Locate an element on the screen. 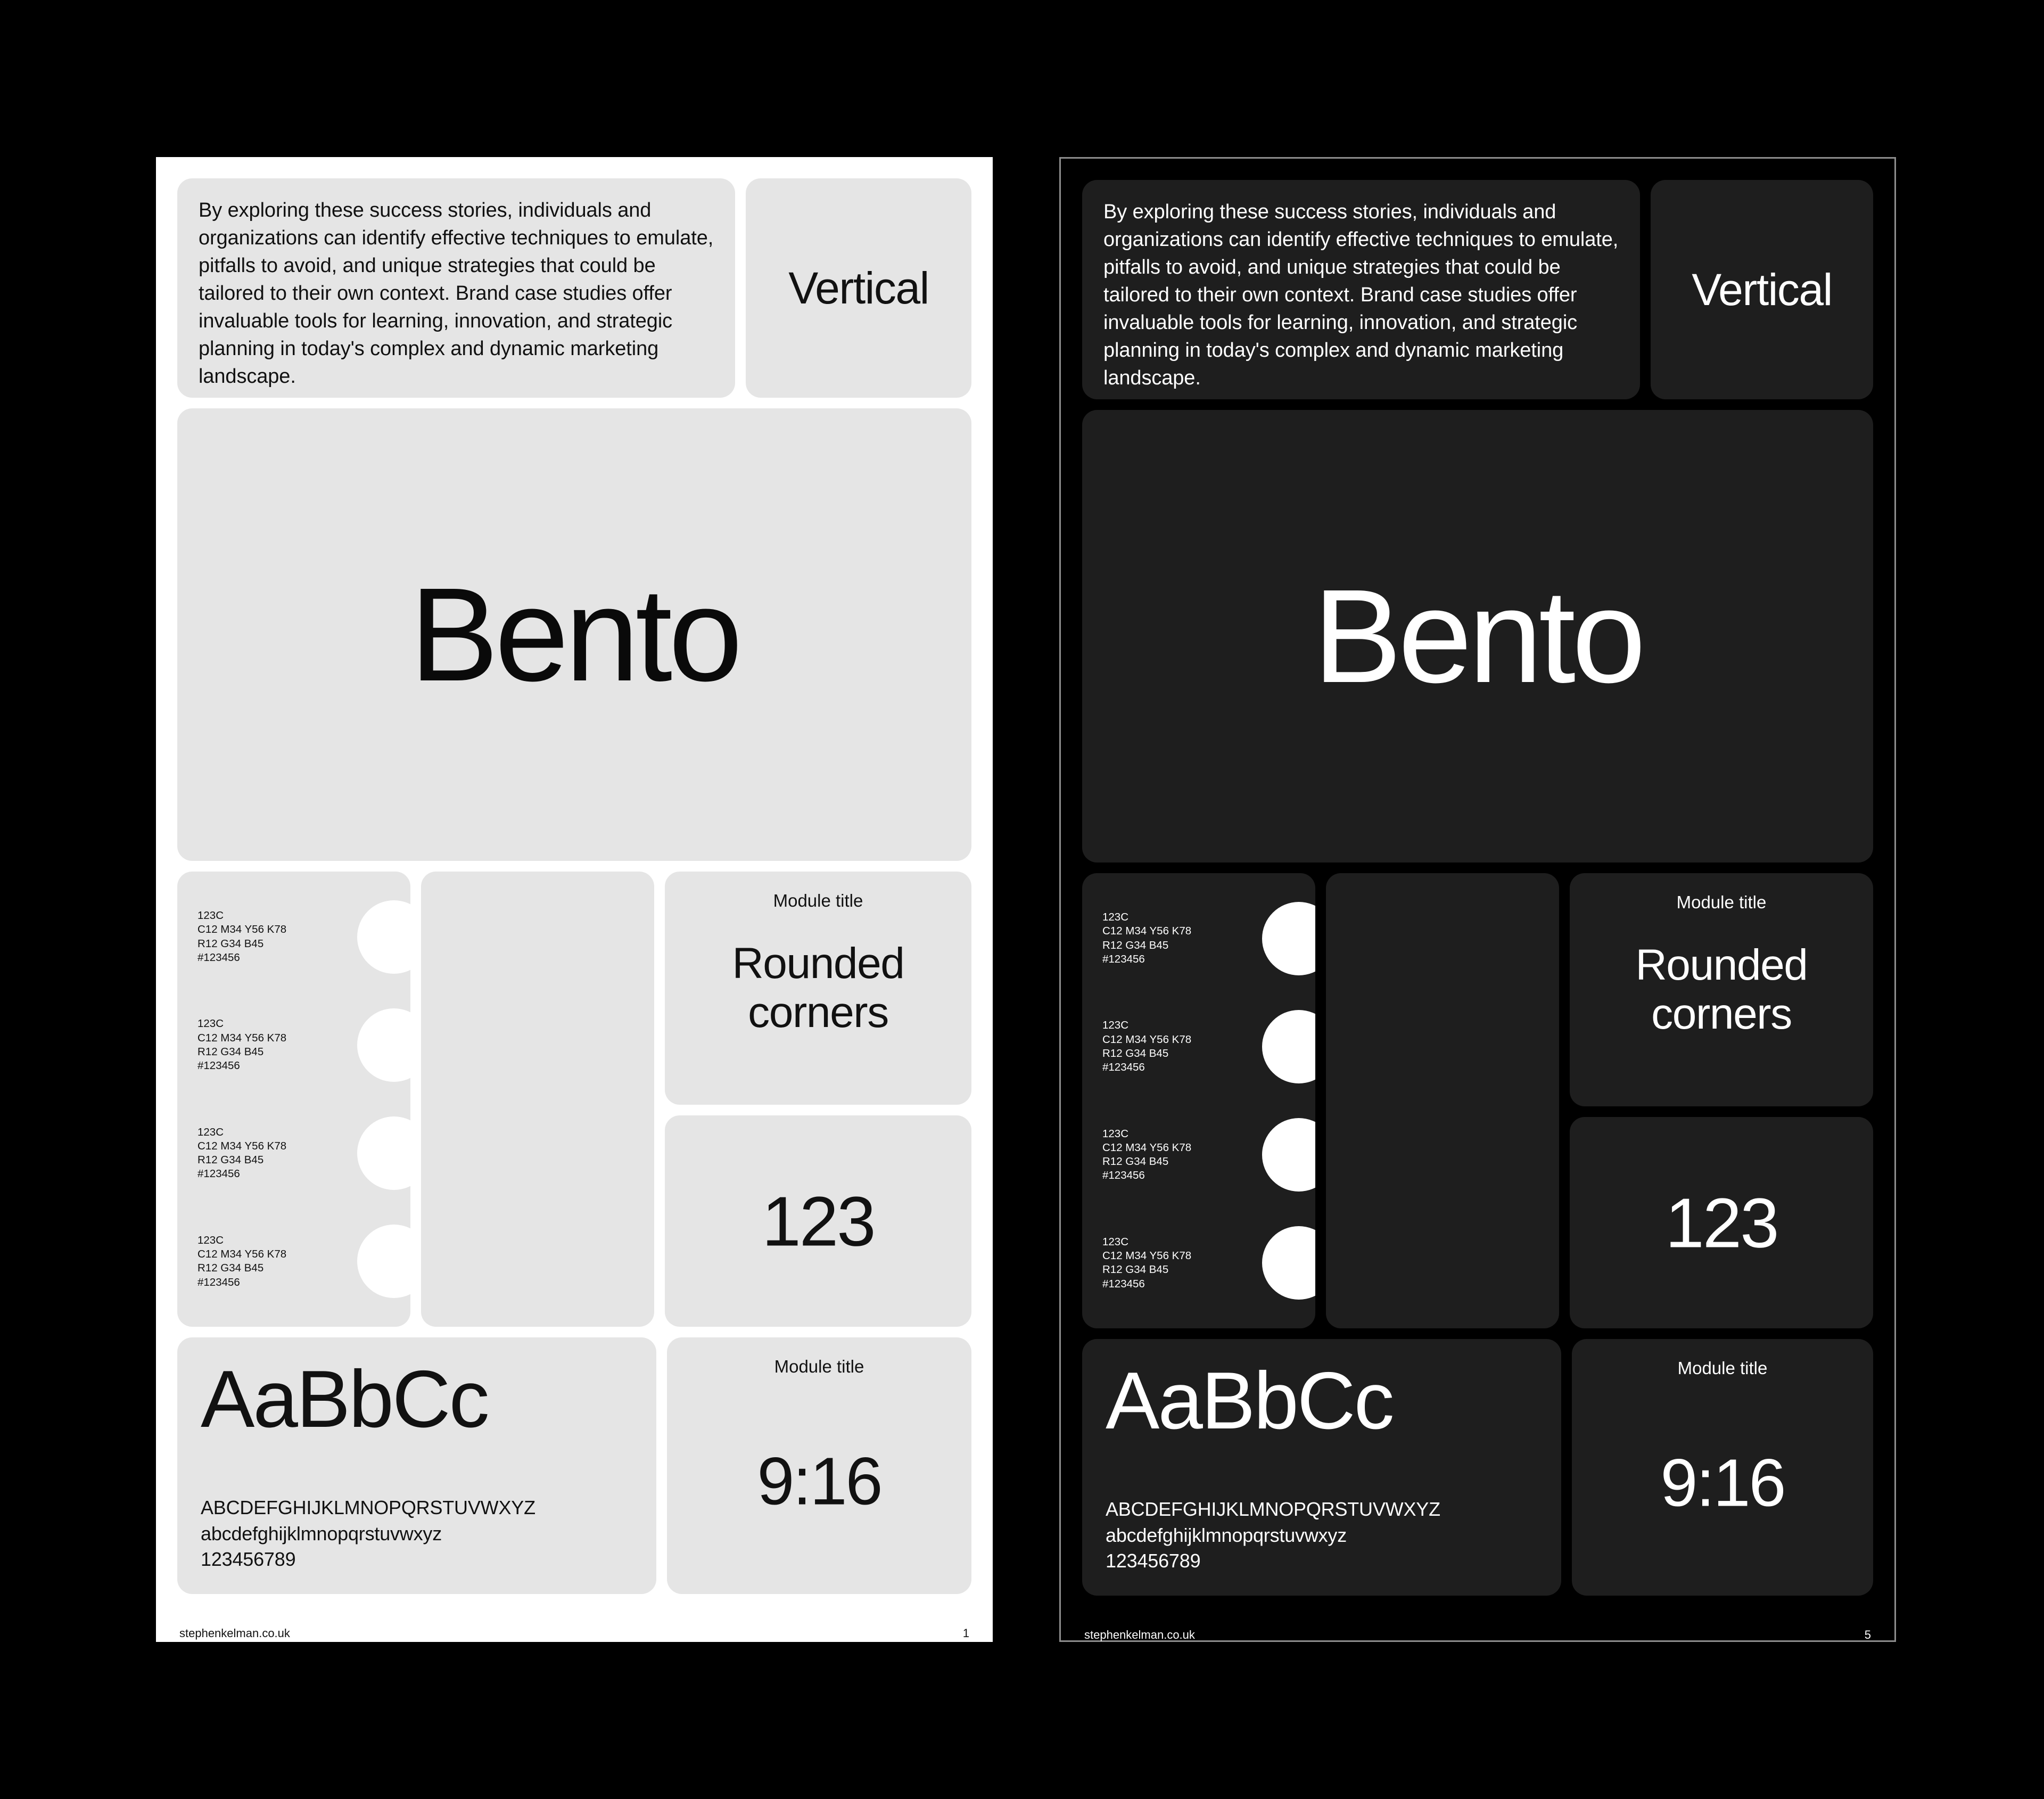 Image resolution: width=2044 pixels, height=1799 pixels. poster-footer-dark: stephenkelman.co.uk 5 is located at coordinates (1477, 1635).